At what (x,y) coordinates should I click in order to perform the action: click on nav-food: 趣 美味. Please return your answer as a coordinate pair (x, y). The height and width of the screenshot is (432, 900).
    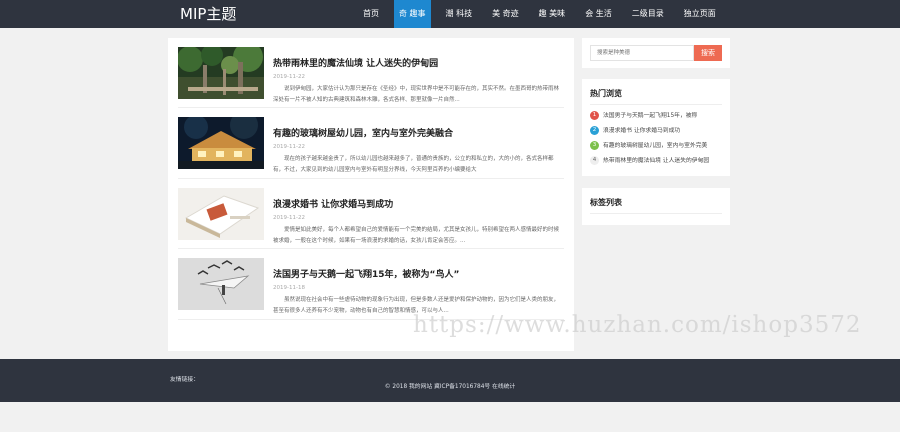
    Looking at the image, I should click on (552, 14).